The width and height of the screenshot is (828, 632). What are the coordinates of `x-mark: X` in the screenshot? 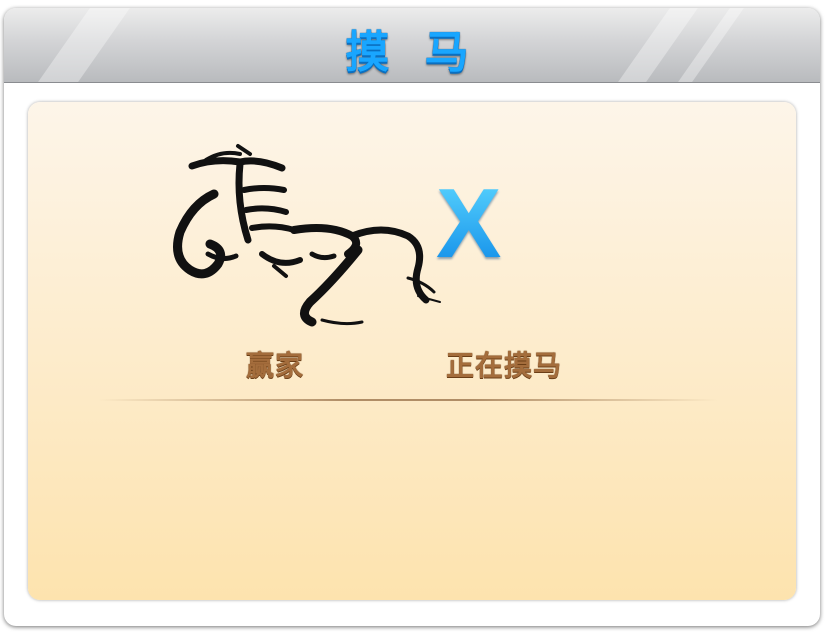 It's located at (469, 223).